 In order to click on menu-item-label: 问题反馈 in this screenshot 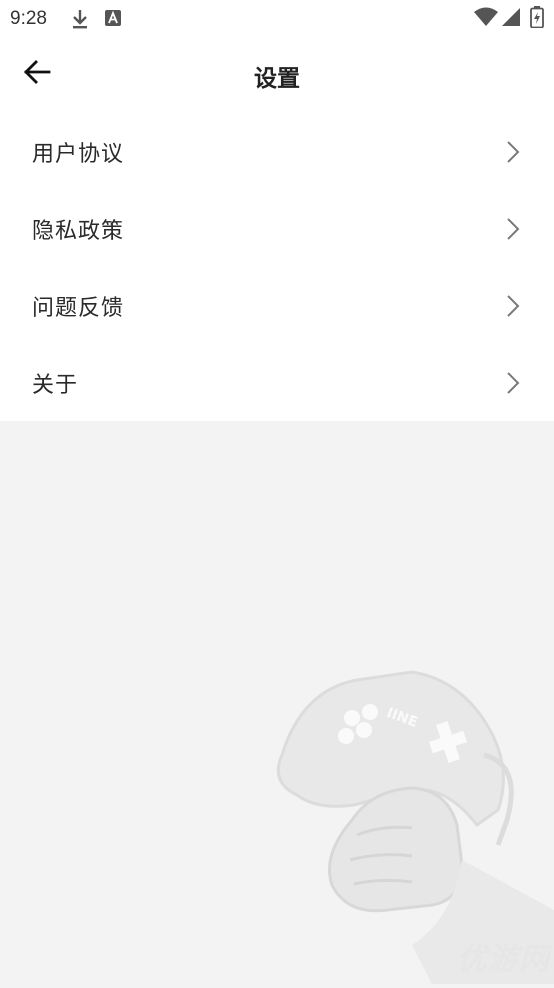, I will do `click(78, 308)`.